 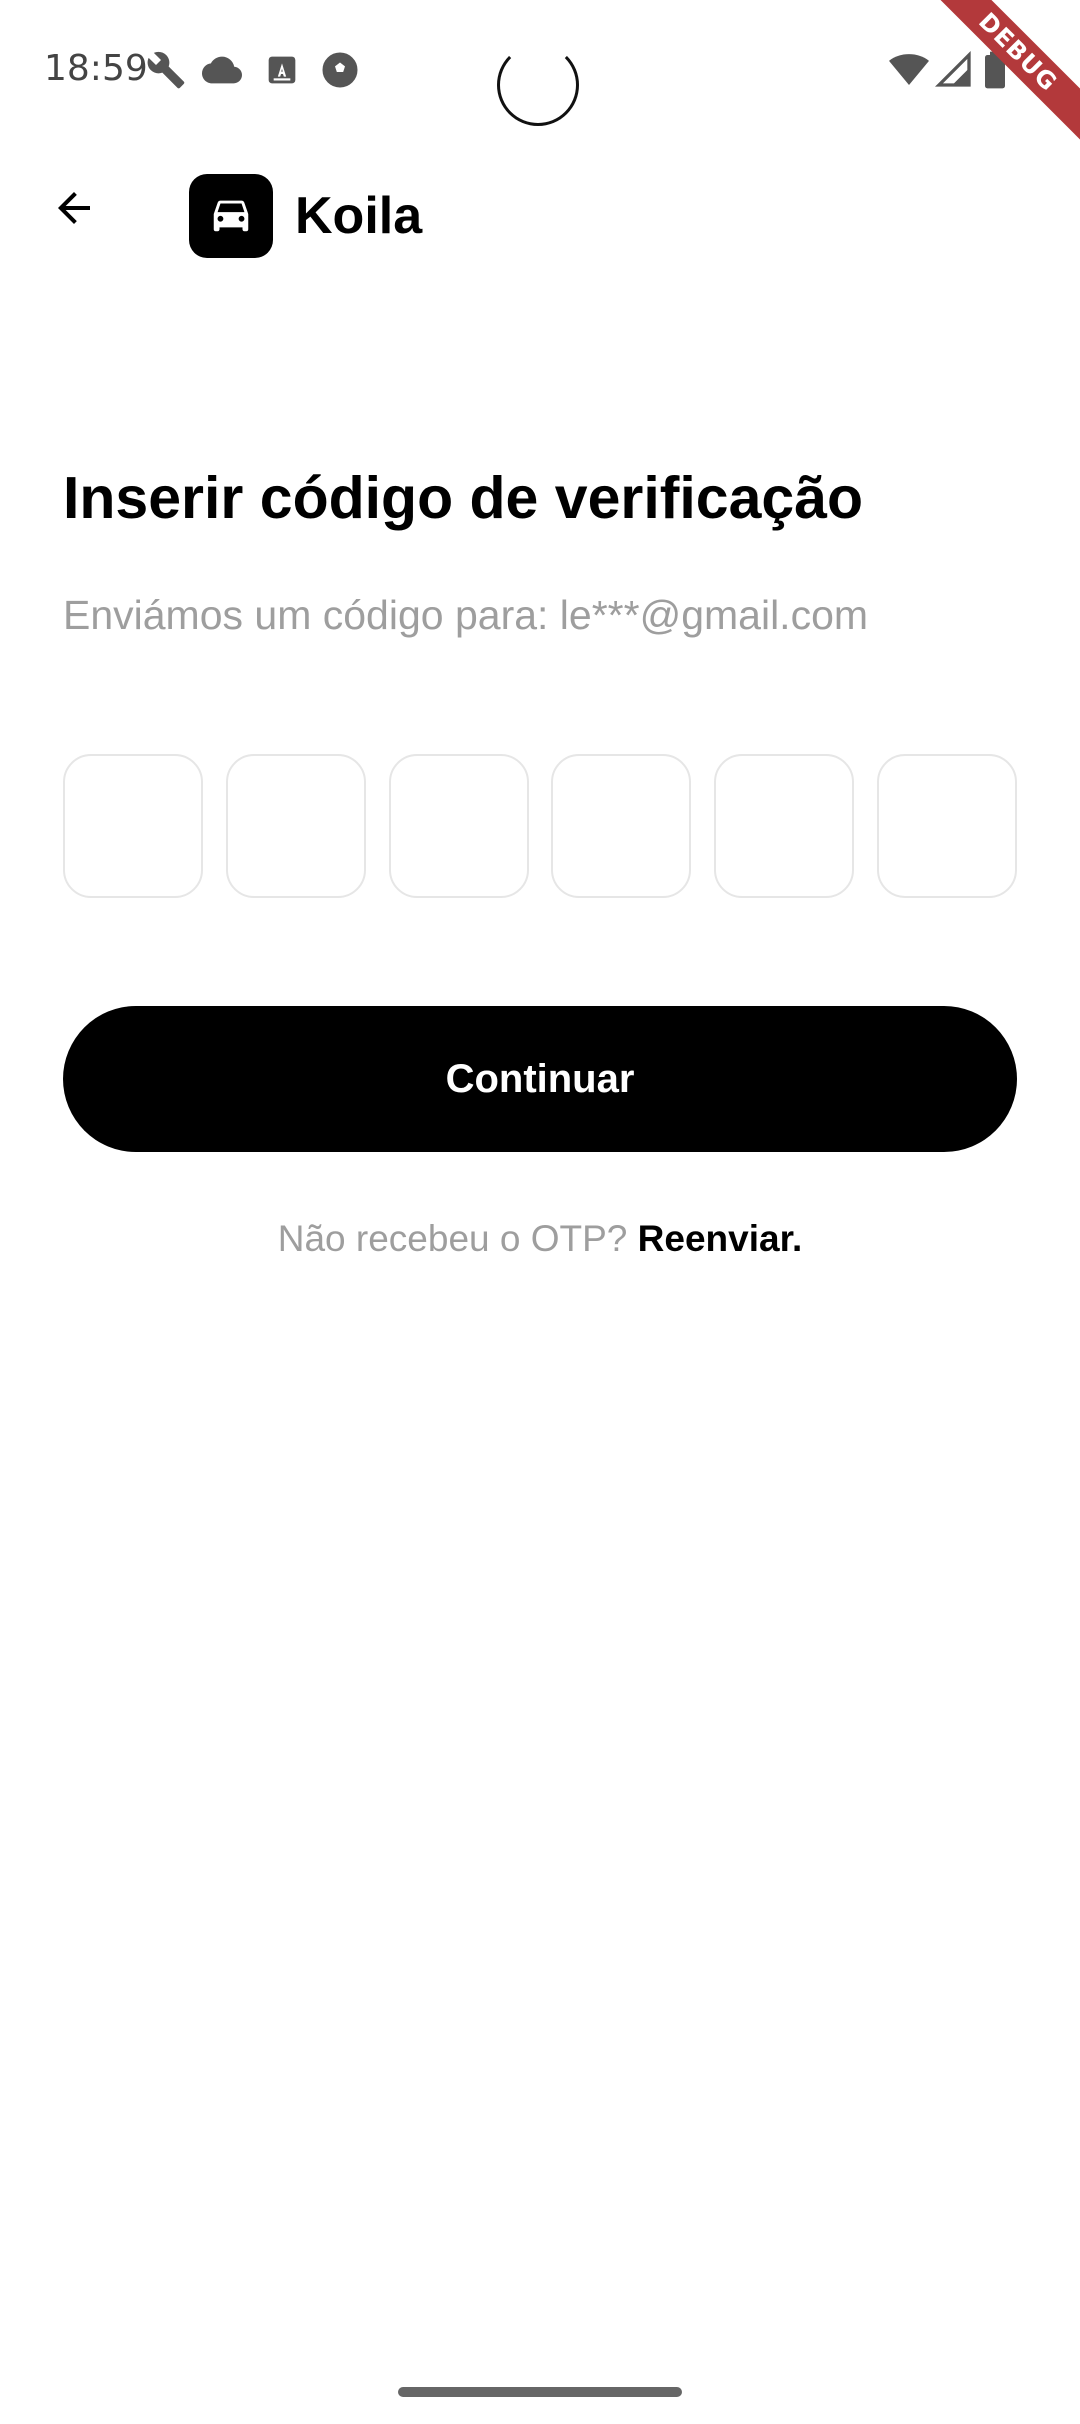 I want to click on continue-button: Continuar, so click(x=540, y=1079).